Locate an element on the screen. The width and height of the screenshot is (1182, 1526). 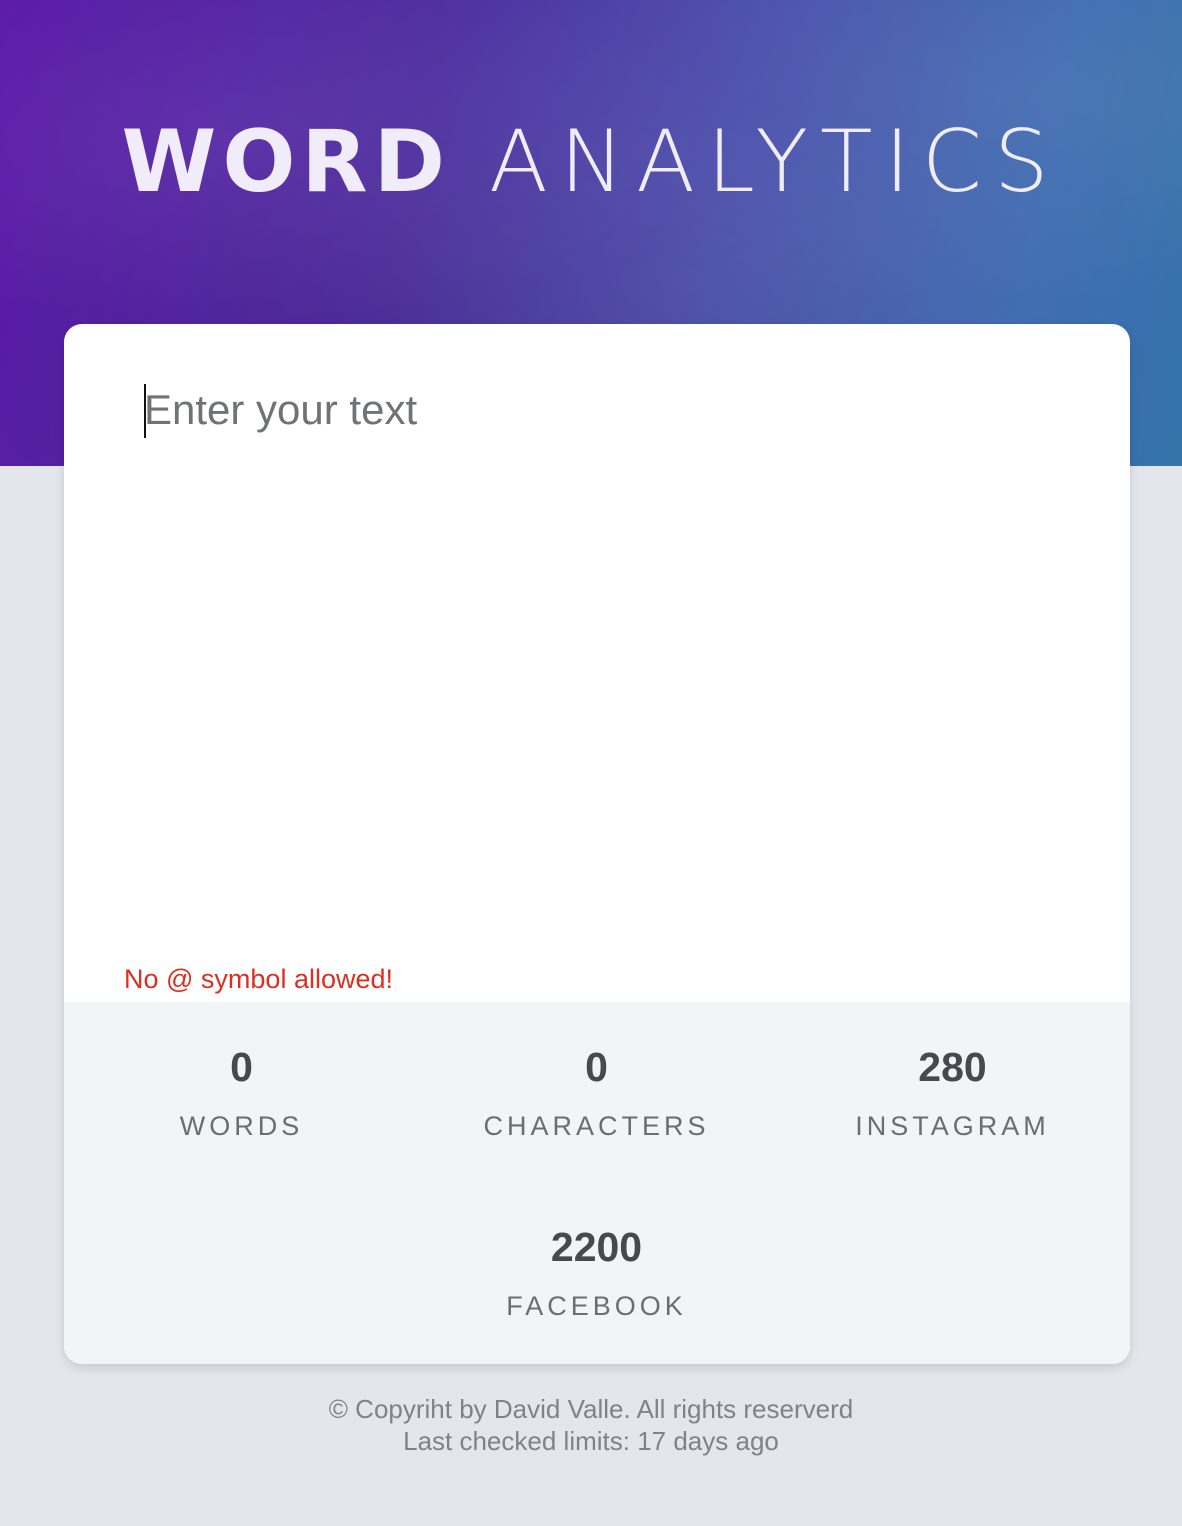
stat-words-label: WORDS is located at coordinates (241, 1126).